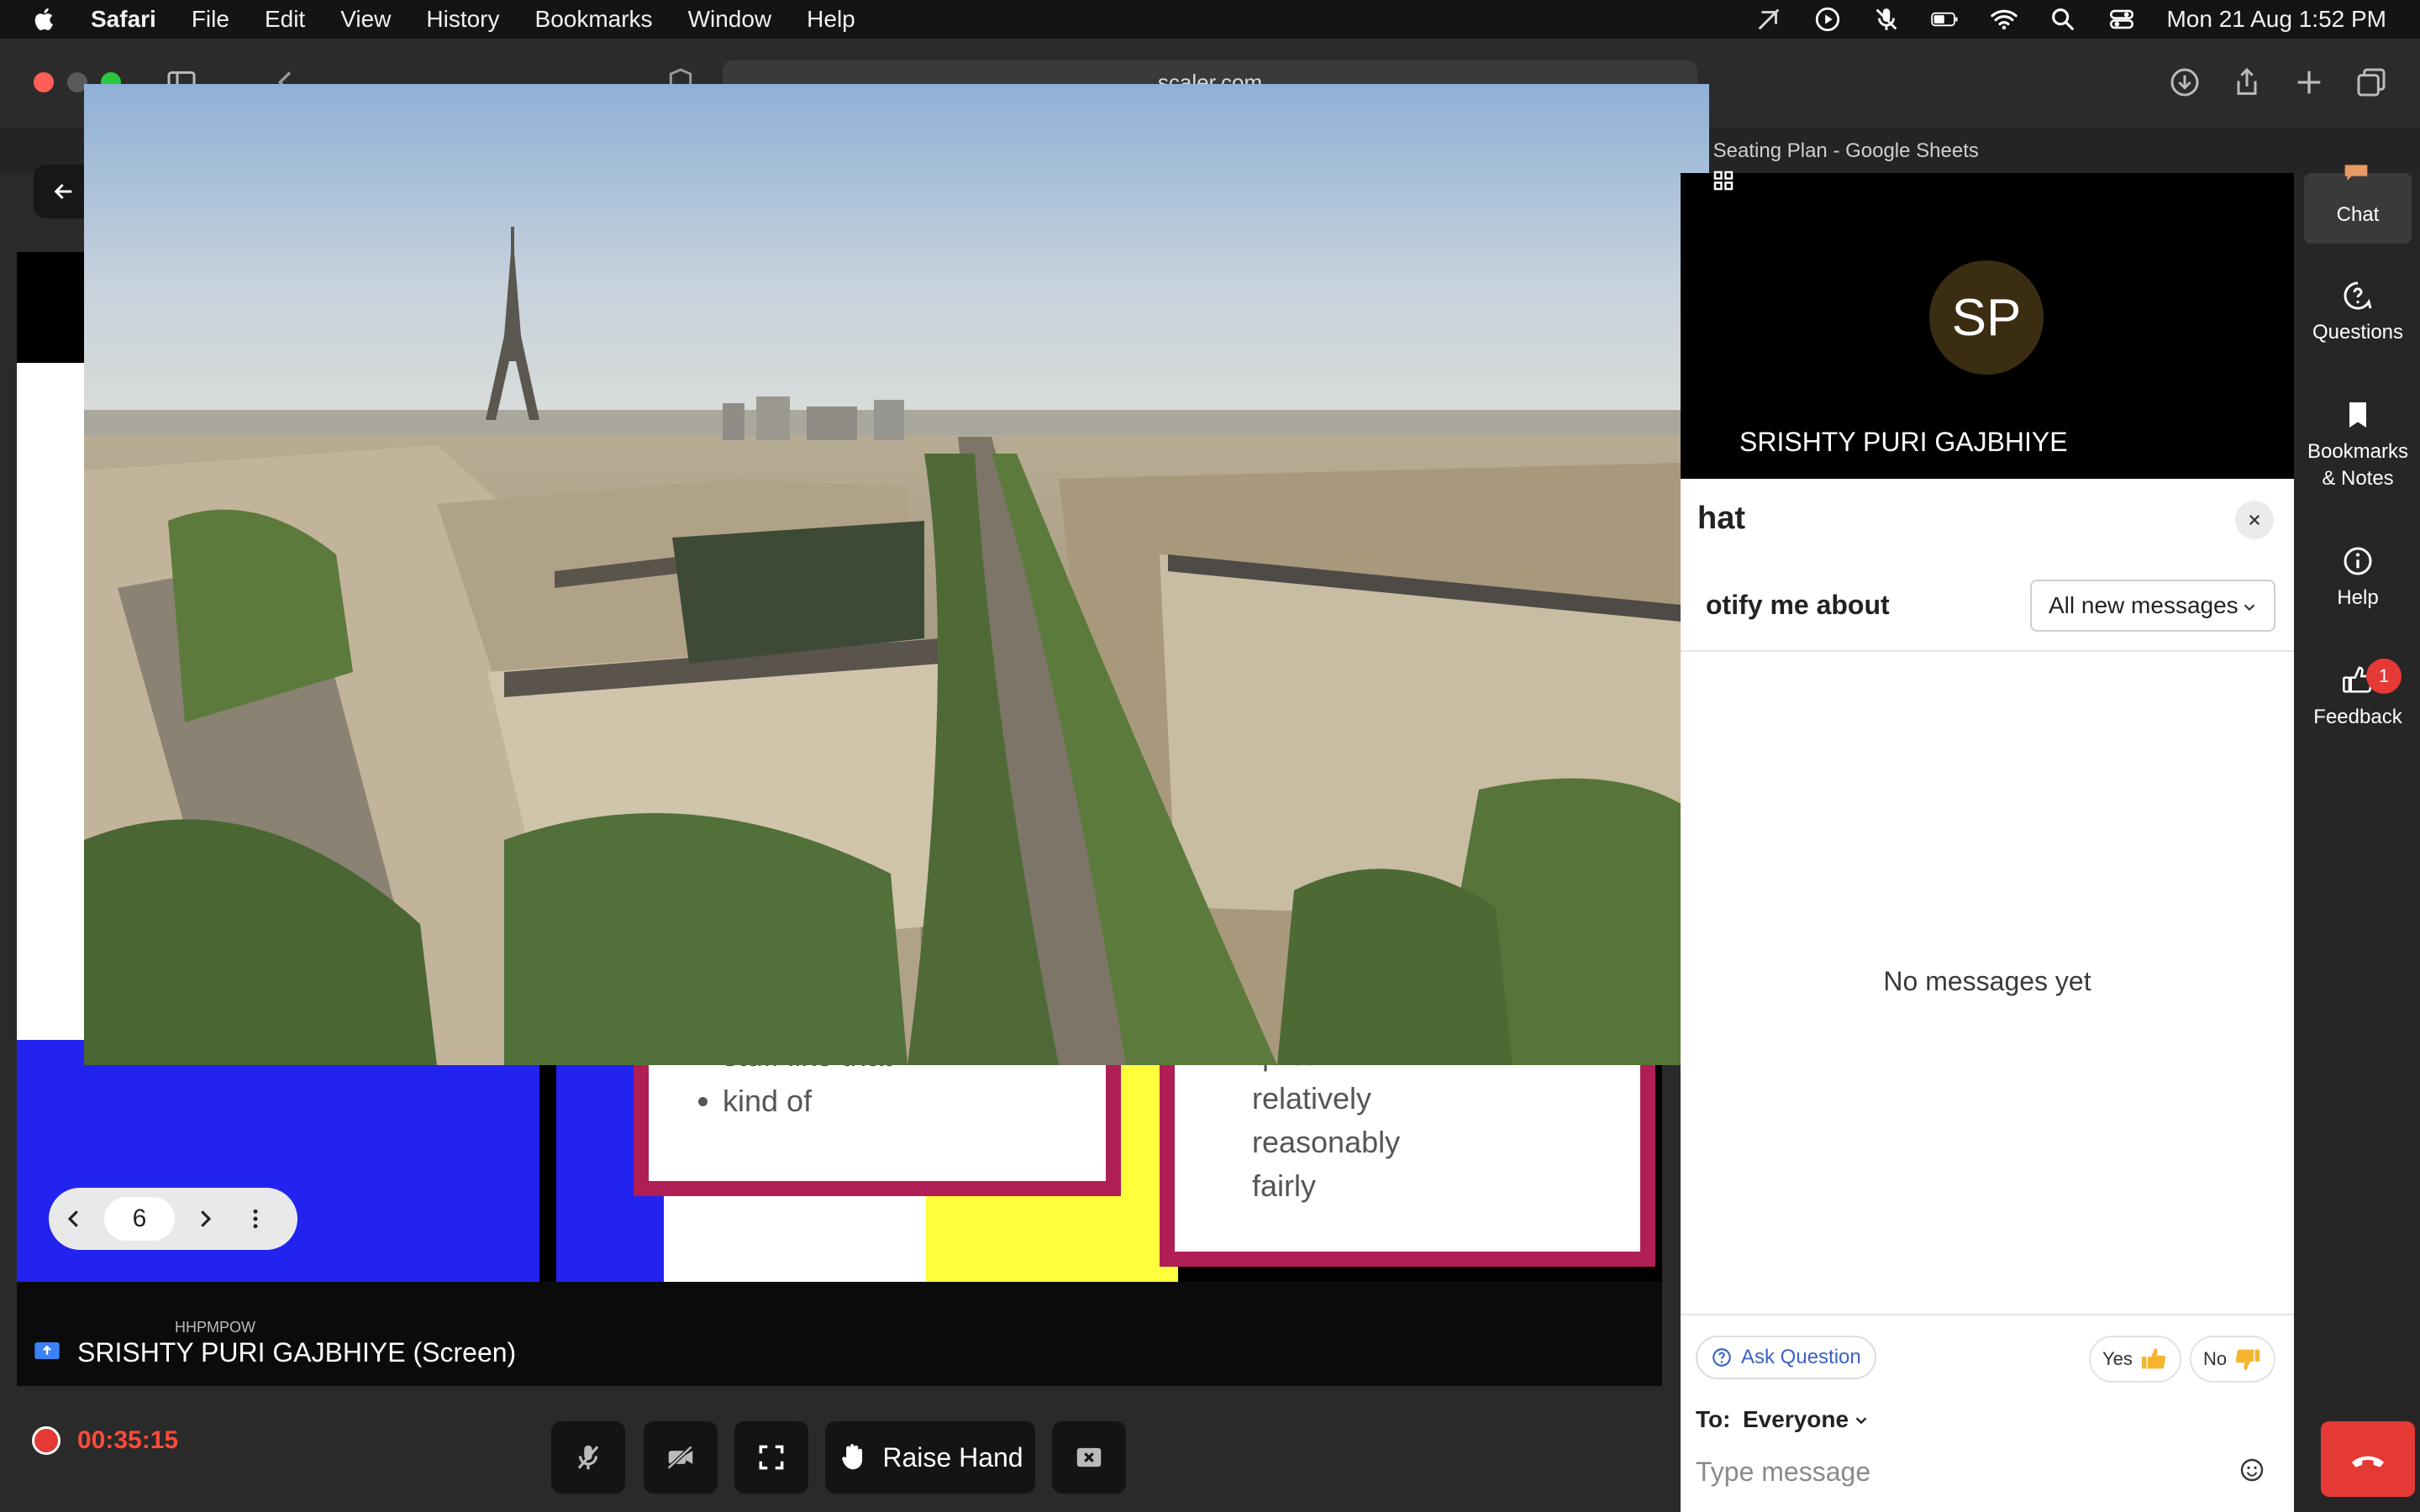 The height and width of the screenshot is (1512, 2420). I want to click on info-icon, so click(2358, 561).